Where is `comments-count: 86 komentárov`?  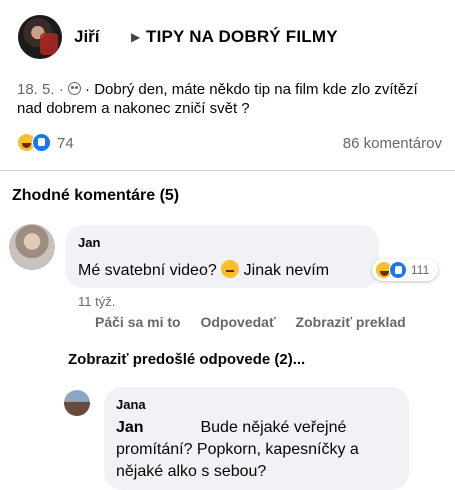
comments-count: 86 komentárov is located at coordinates (392, 143).